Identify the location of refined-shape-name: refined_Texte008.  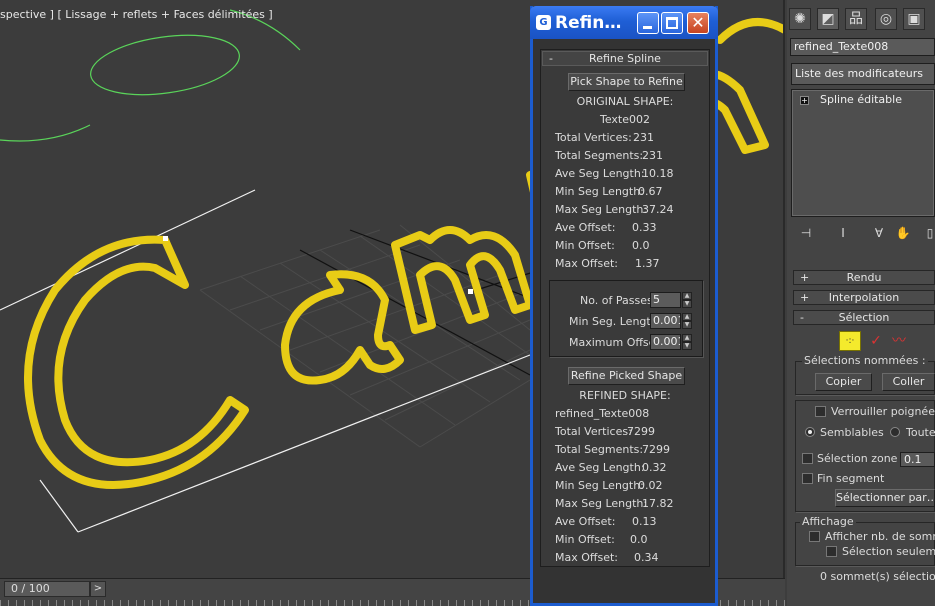
(602, 413).